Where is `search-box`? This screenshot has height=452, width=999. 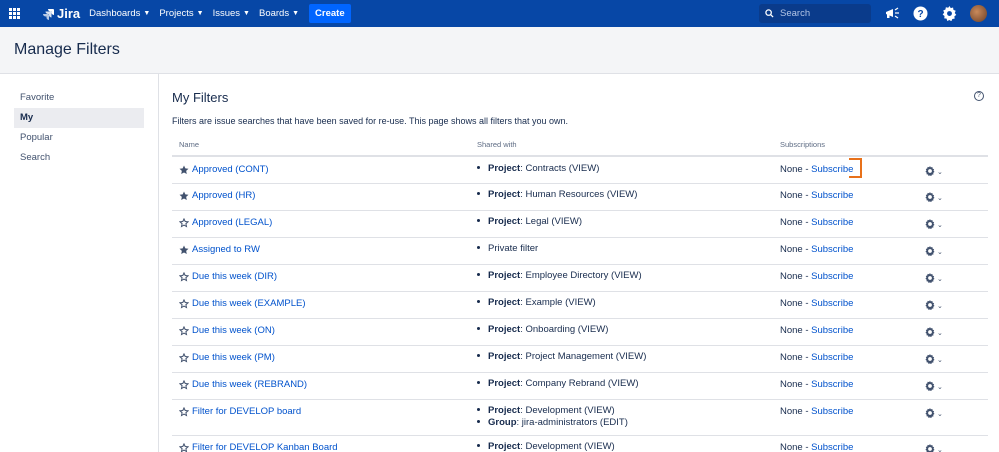
search-box is located at coordinates (815, 13).